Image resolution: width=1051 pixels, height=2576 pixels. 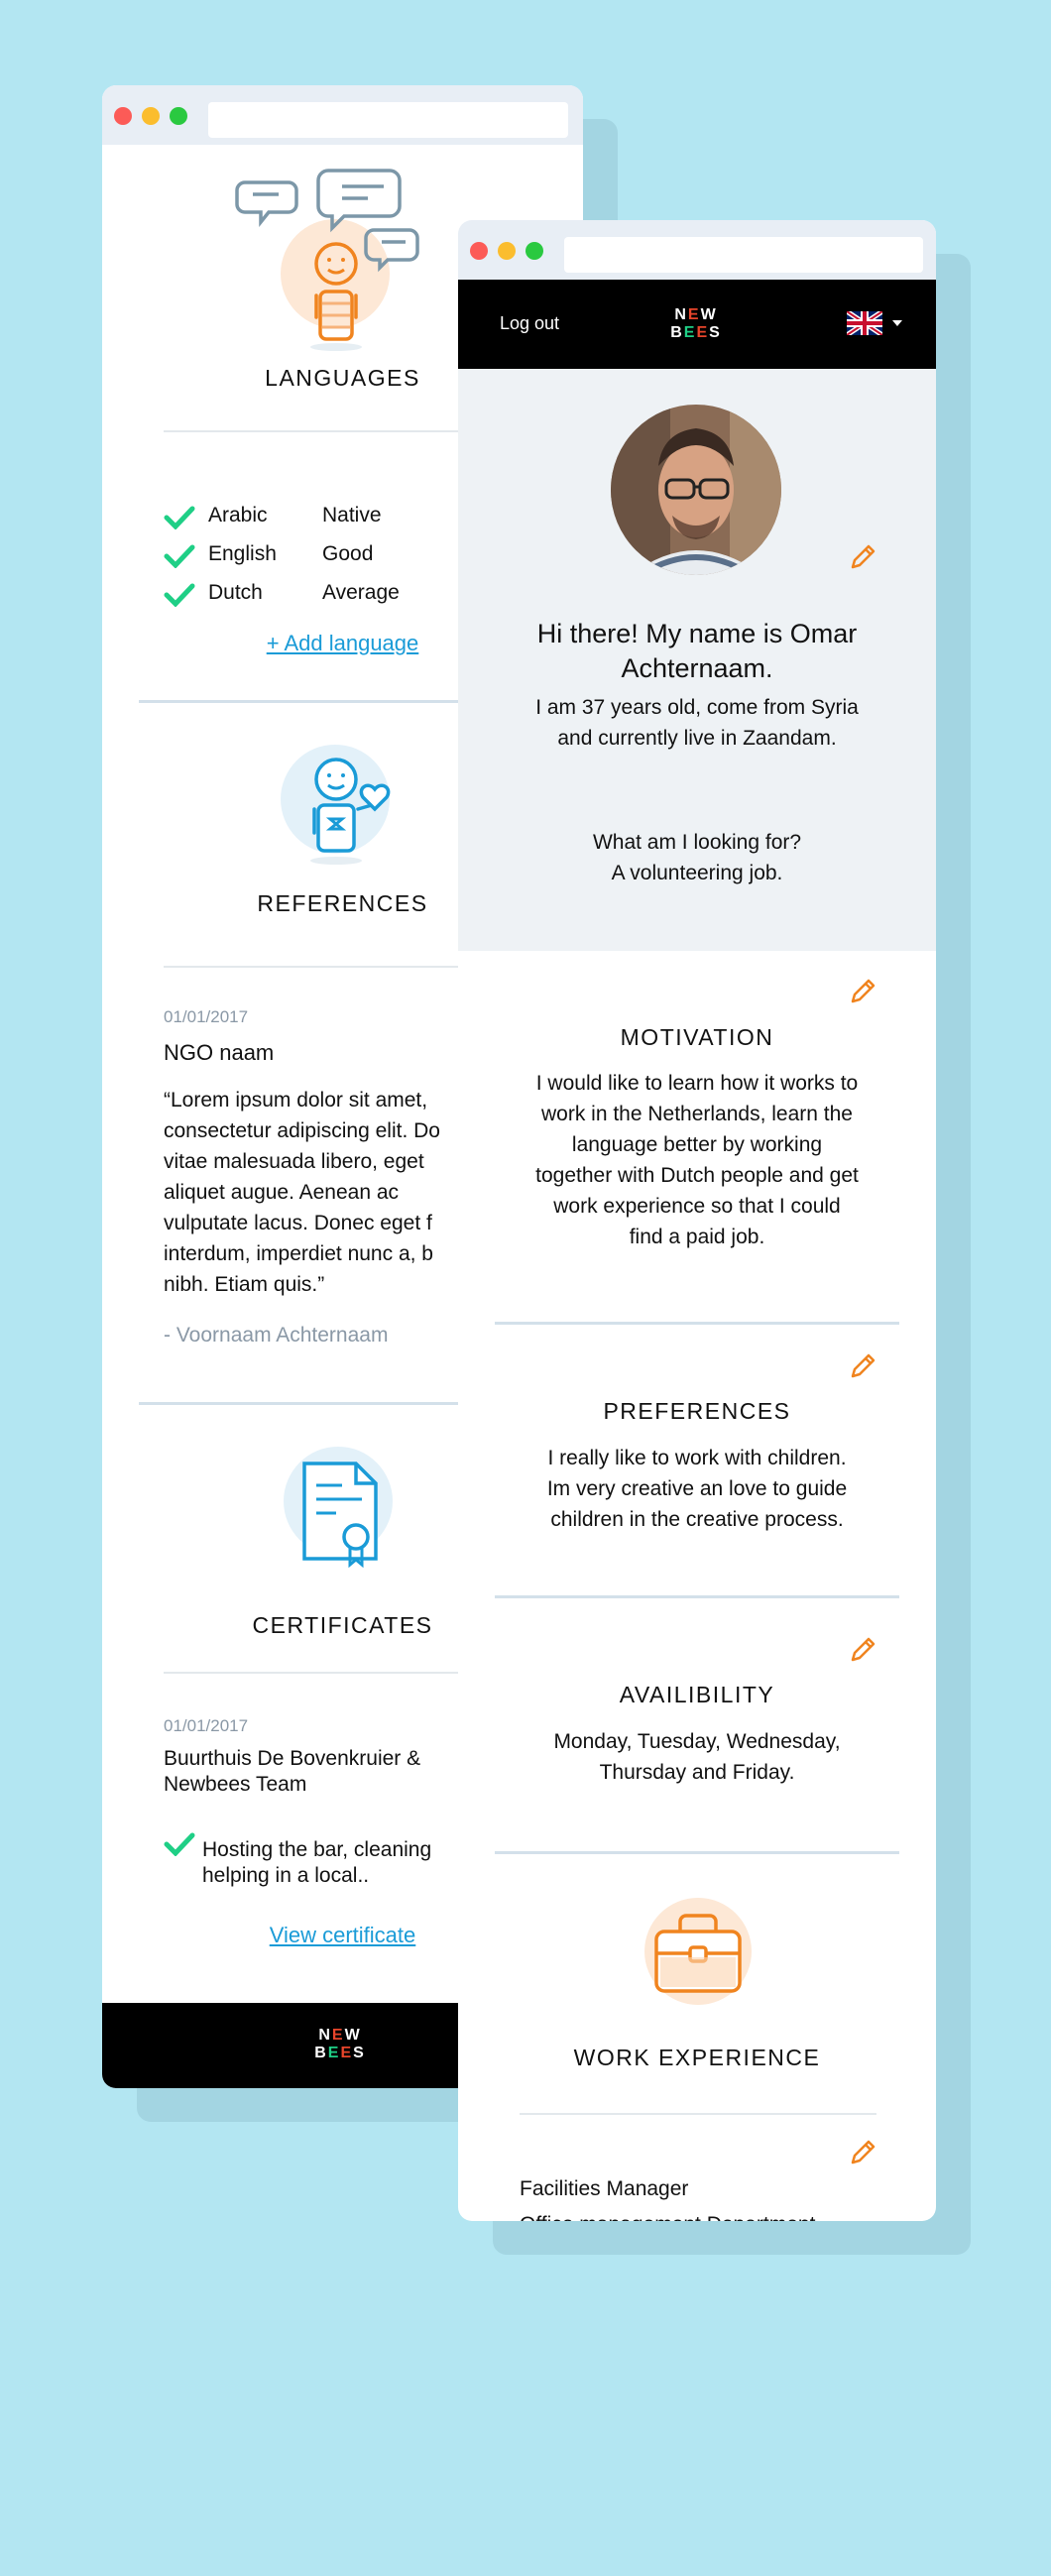 I want to click on text-line: Im very creative an love to guide, so click(x=697, y=1488).